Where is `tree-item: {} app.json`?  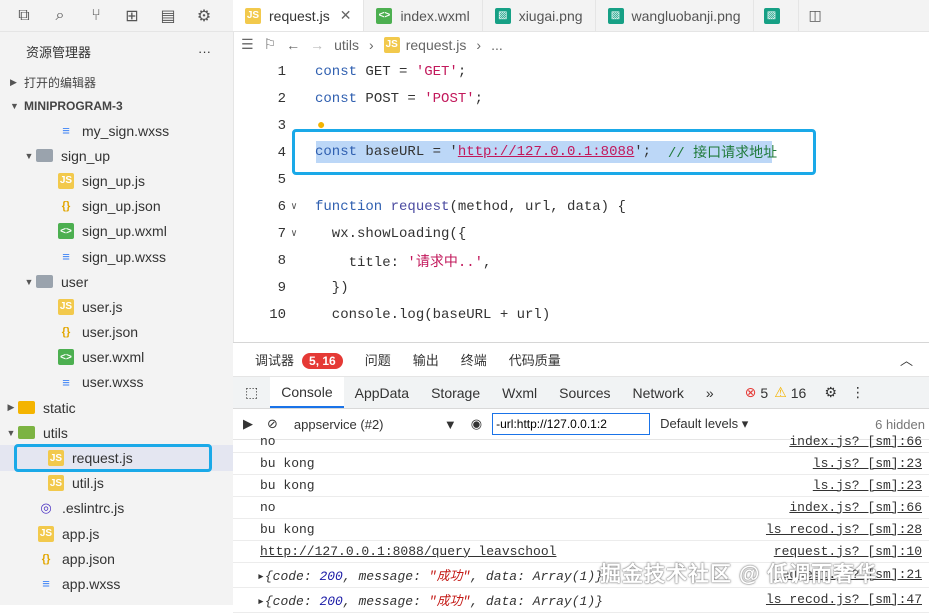 tree-item: {} app.json is located at coordinates (116, 558).